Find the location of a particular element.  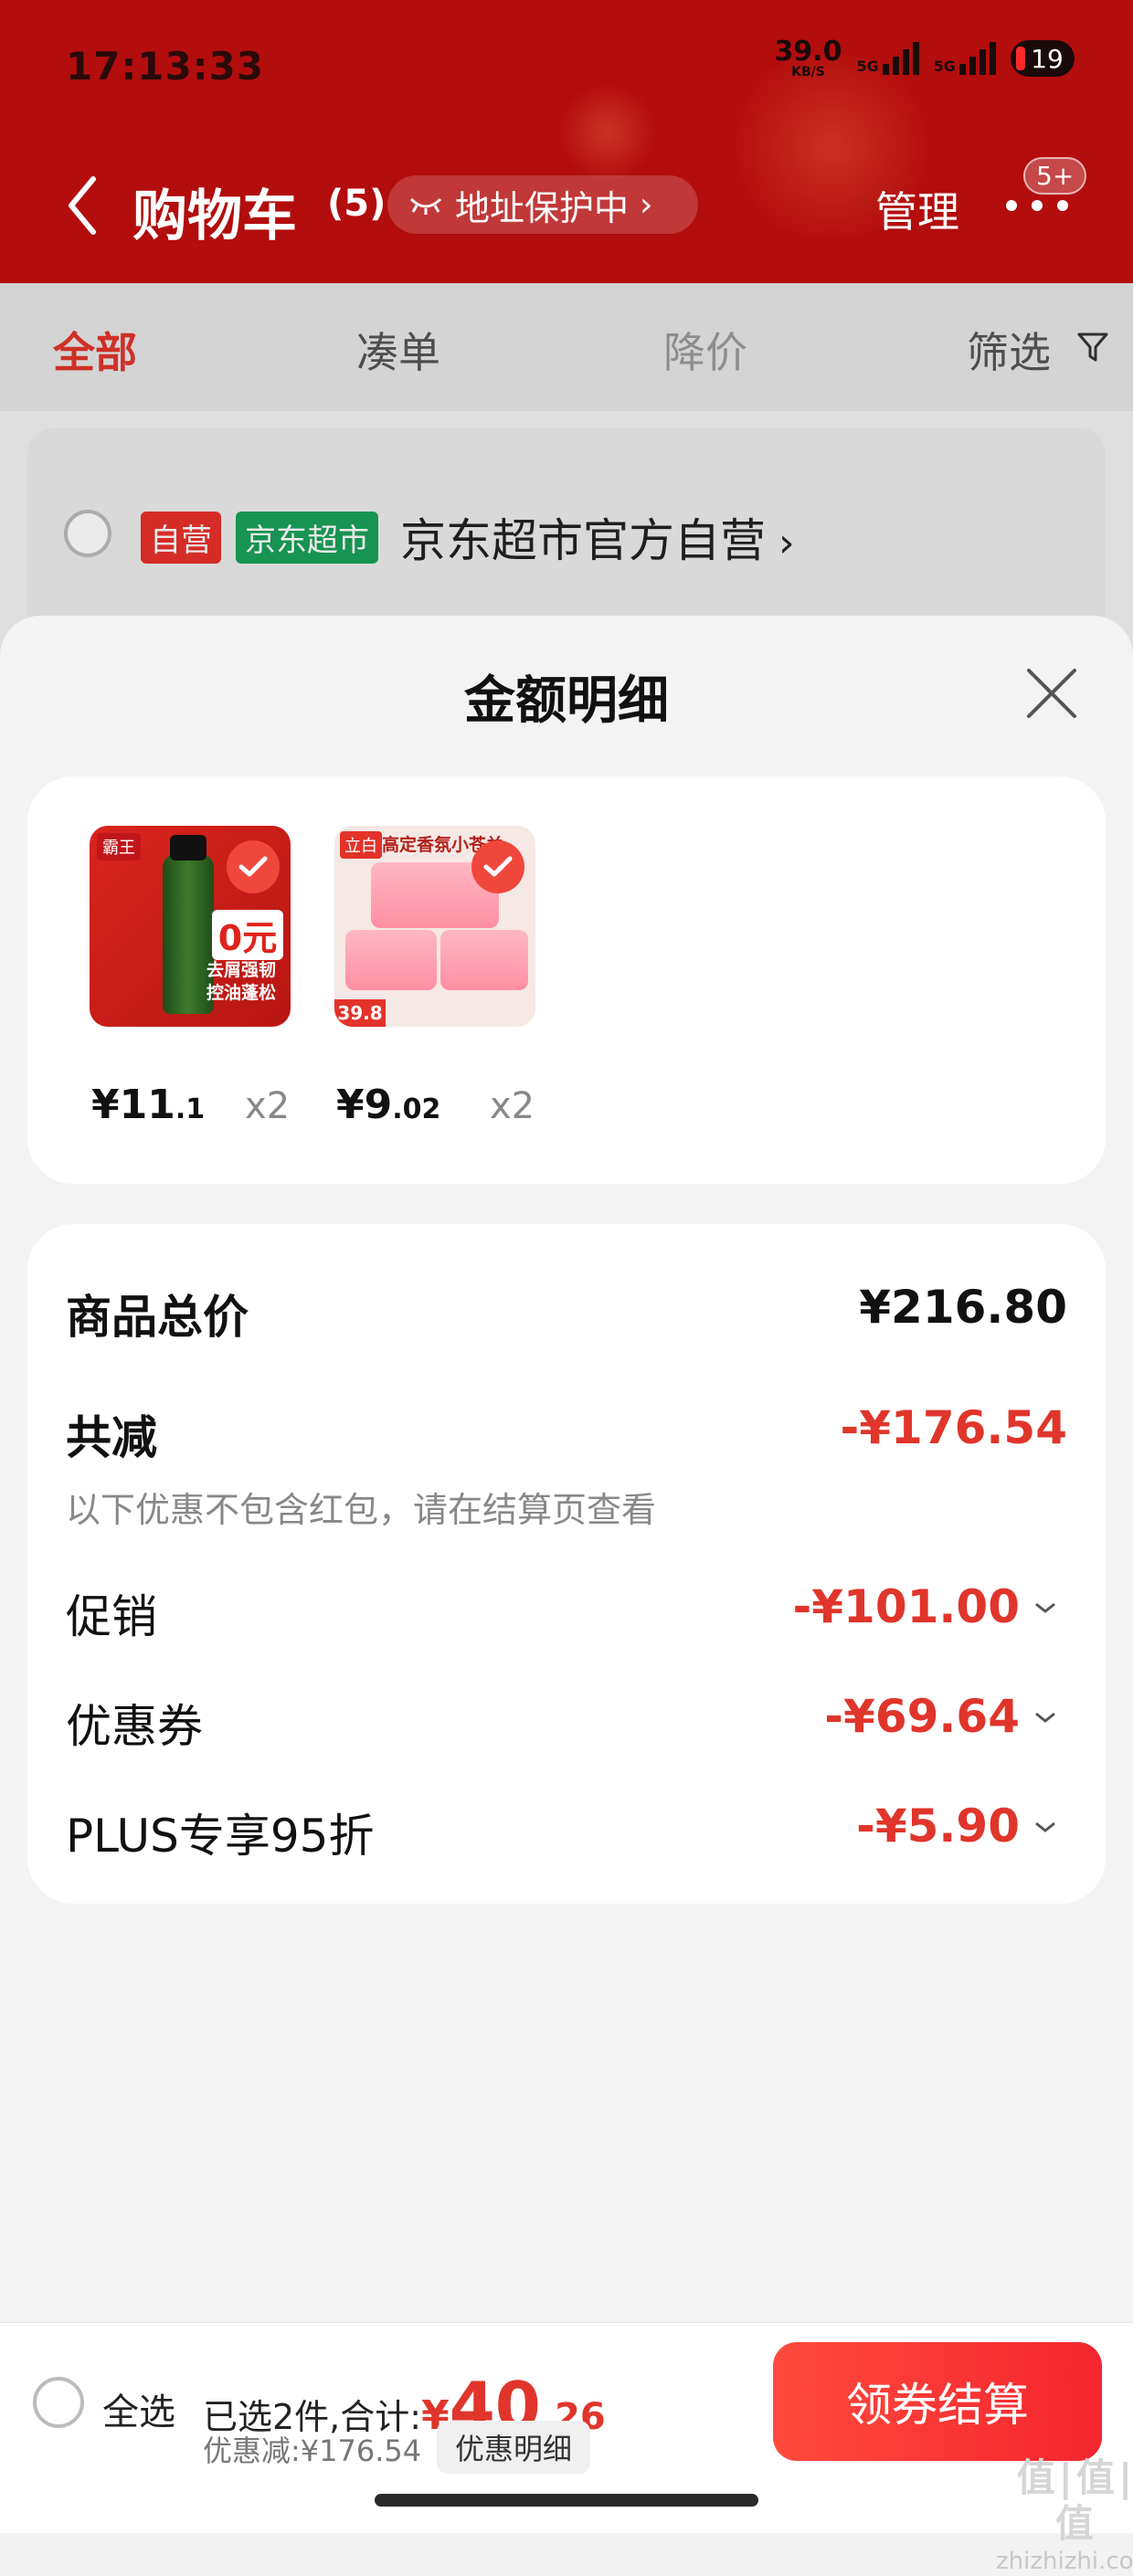

price-decimal: .02 is located at coordinates (417, 1109).